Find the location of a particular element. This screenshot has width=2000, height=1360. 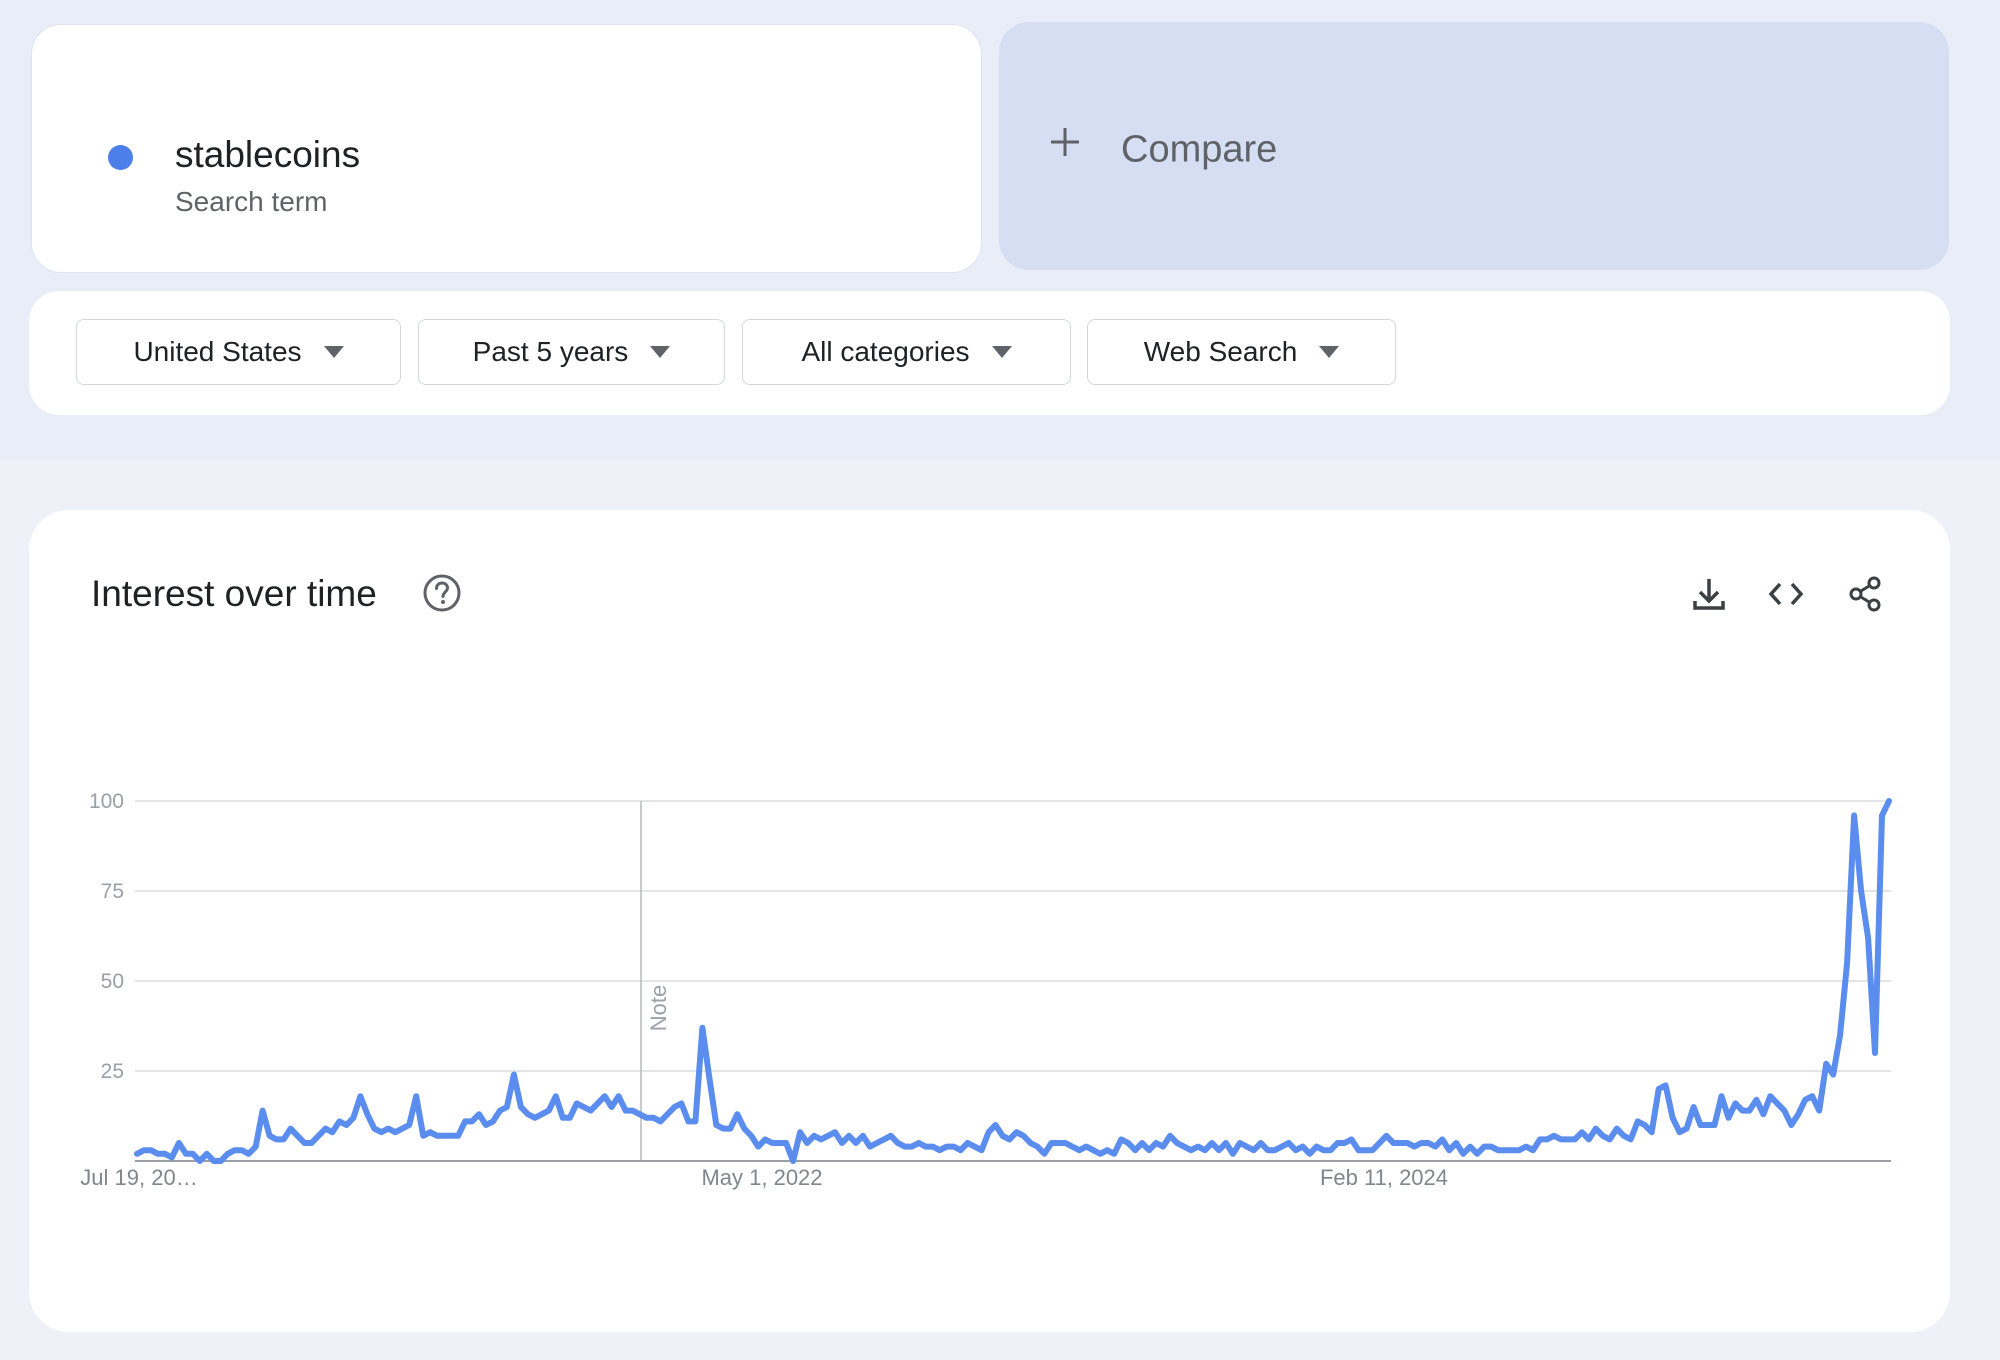

y-tick-label: 100 is located at coordinates (106, 801).